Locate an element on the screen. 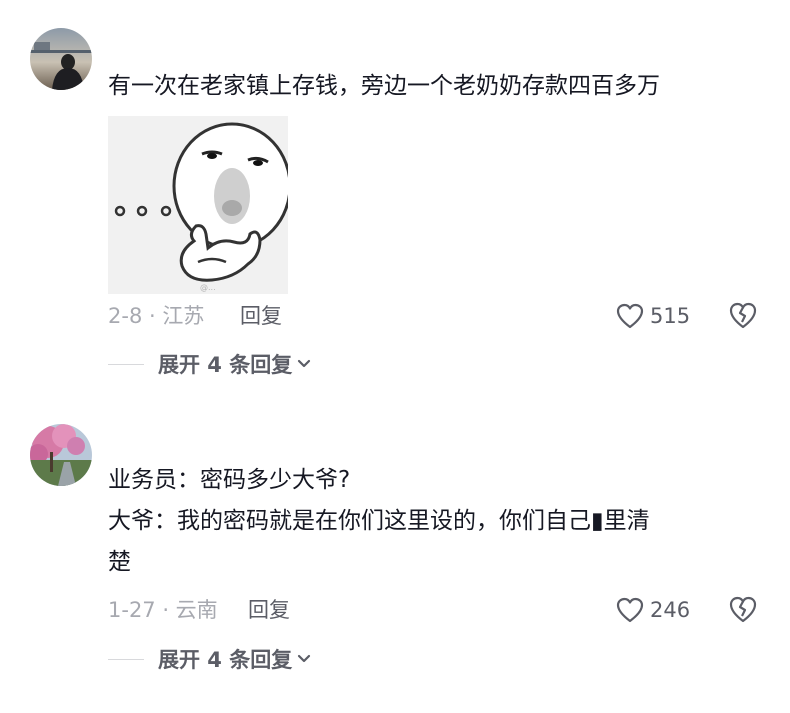  comment-text: 有一次在老家镇上存钱，旁边一个老奶奶存款四百多万 is located at coordinates (384, 86).